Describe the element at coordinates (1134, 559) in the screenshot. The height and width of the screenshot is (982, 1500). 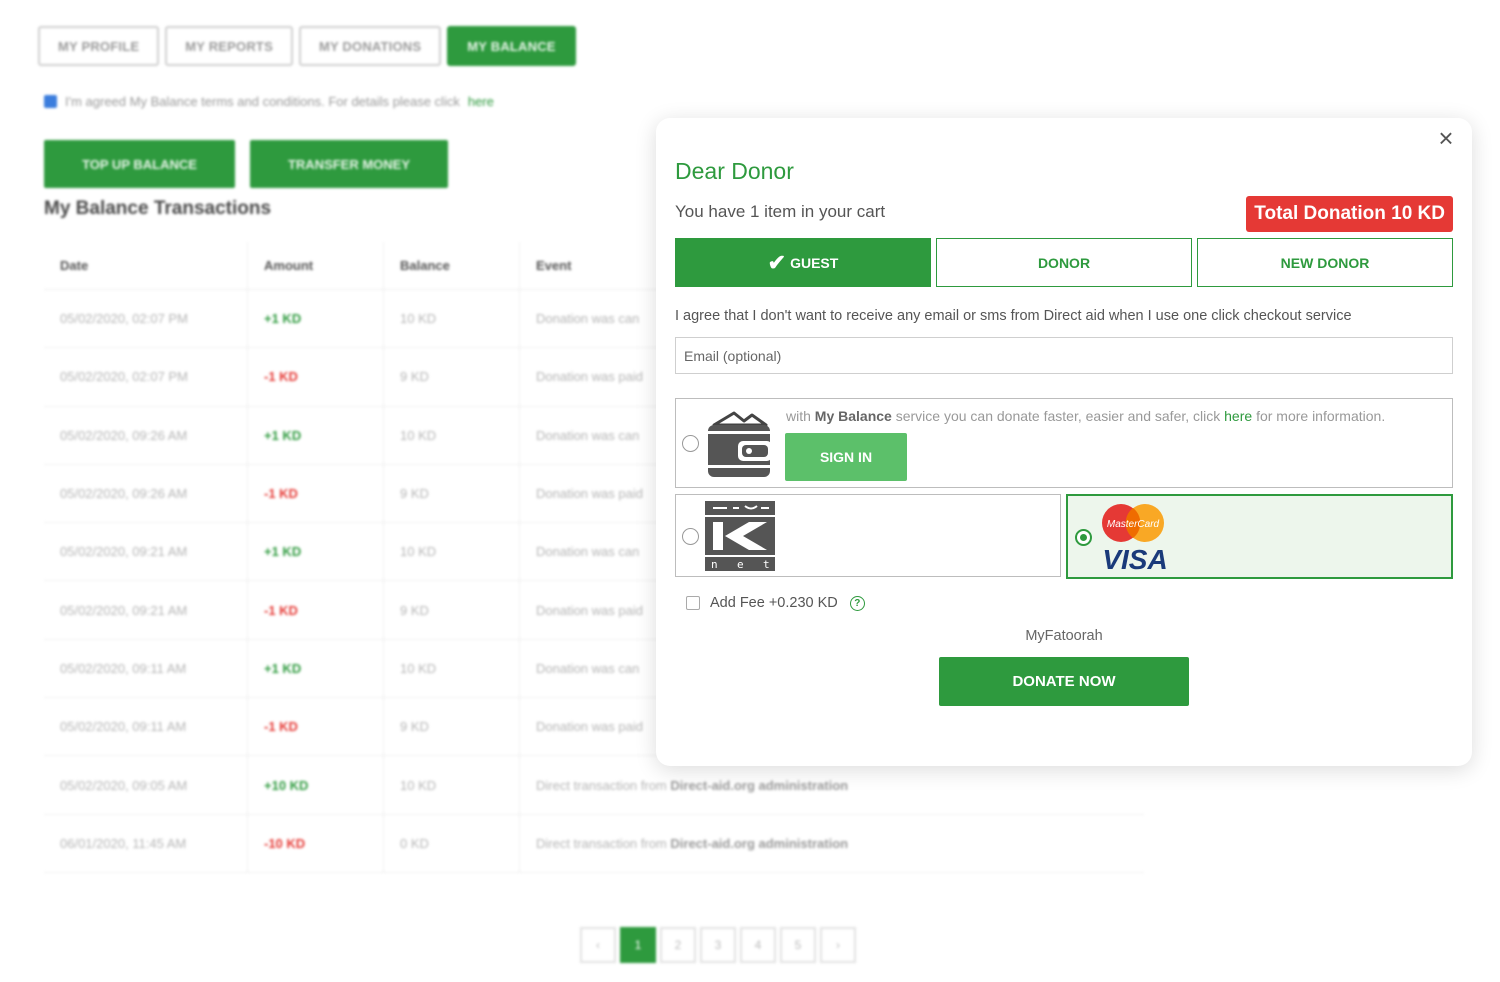
I see `visa-text: VISA` at that location.